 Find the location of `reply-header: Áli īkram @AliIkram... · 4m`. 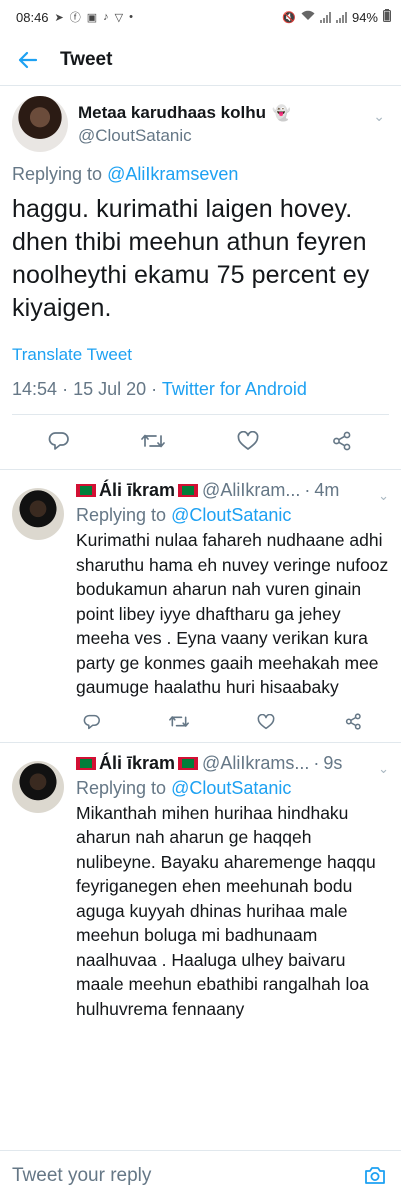

reply-header: Áli īkram @AliIkram... · 4m is located at coordinates (233, 490).